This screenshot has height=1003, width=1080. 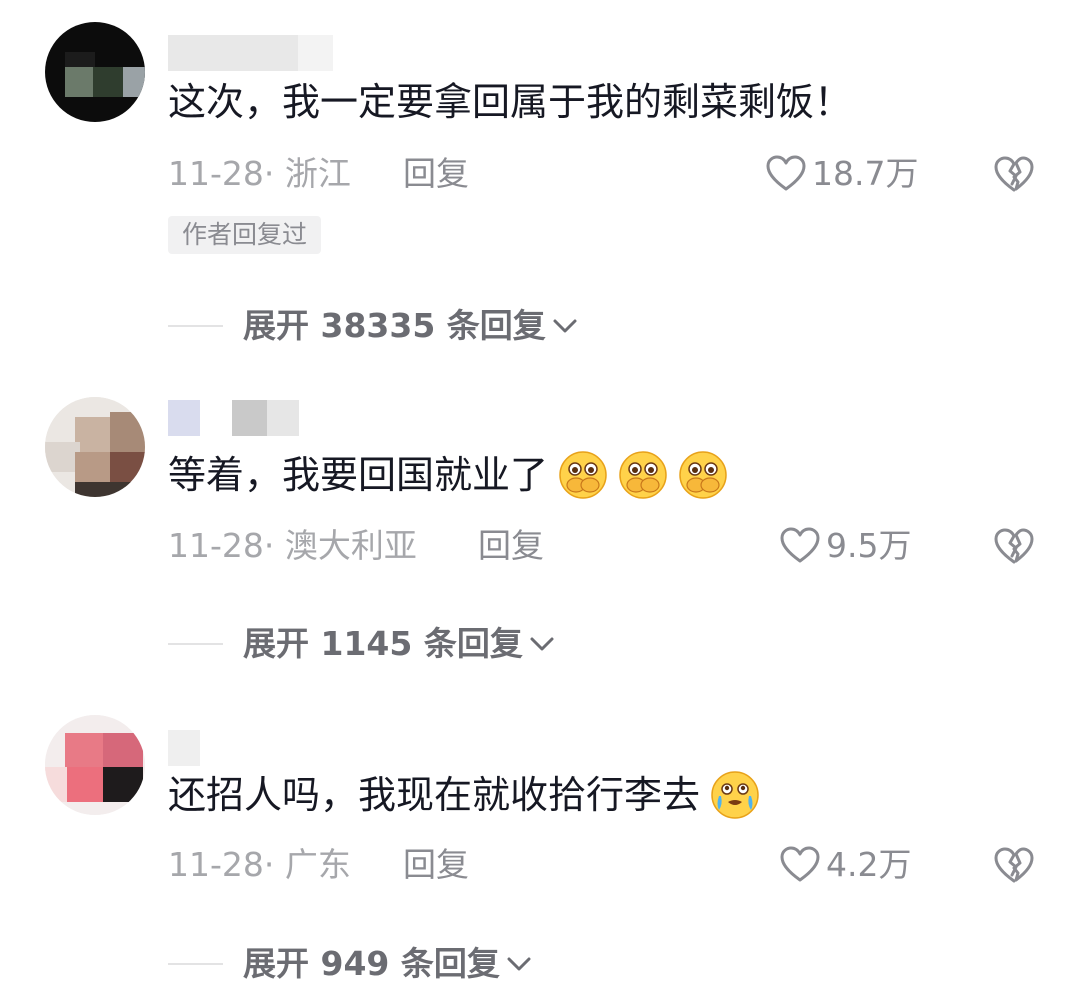 What do you see at coordinates (394, 325) in the screenshot?
I see `expand-replies-label: 展开 38335 条回复` at bounding box center [394, 325].